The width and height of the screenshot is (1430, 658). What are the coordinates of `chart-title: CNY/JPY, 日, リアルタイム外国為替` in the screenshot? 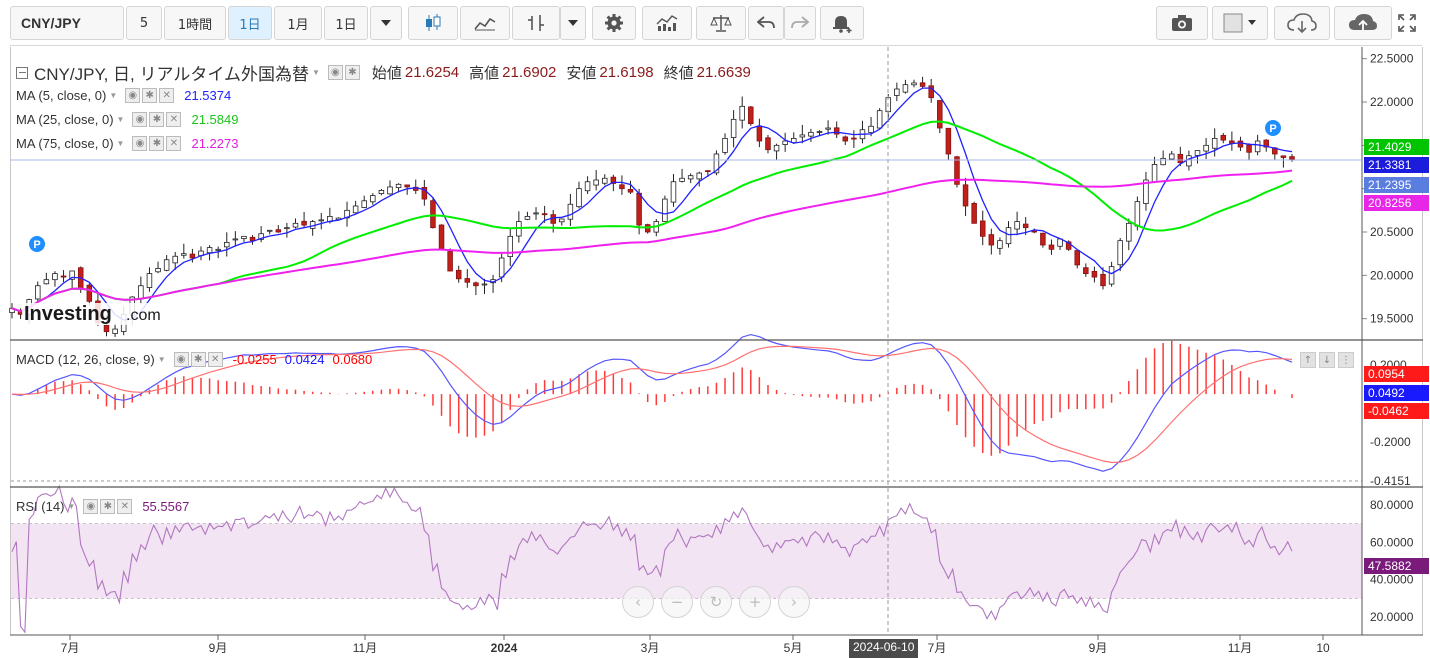 It's located at (171, 74).